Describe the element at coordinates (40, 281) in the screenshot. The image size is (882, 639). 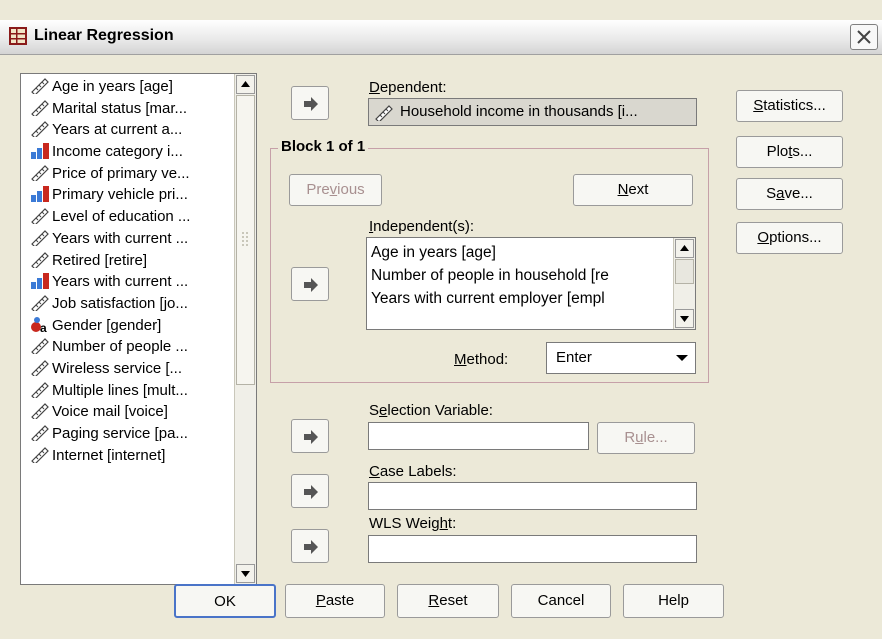
I see `ordinal-icon` at that location.